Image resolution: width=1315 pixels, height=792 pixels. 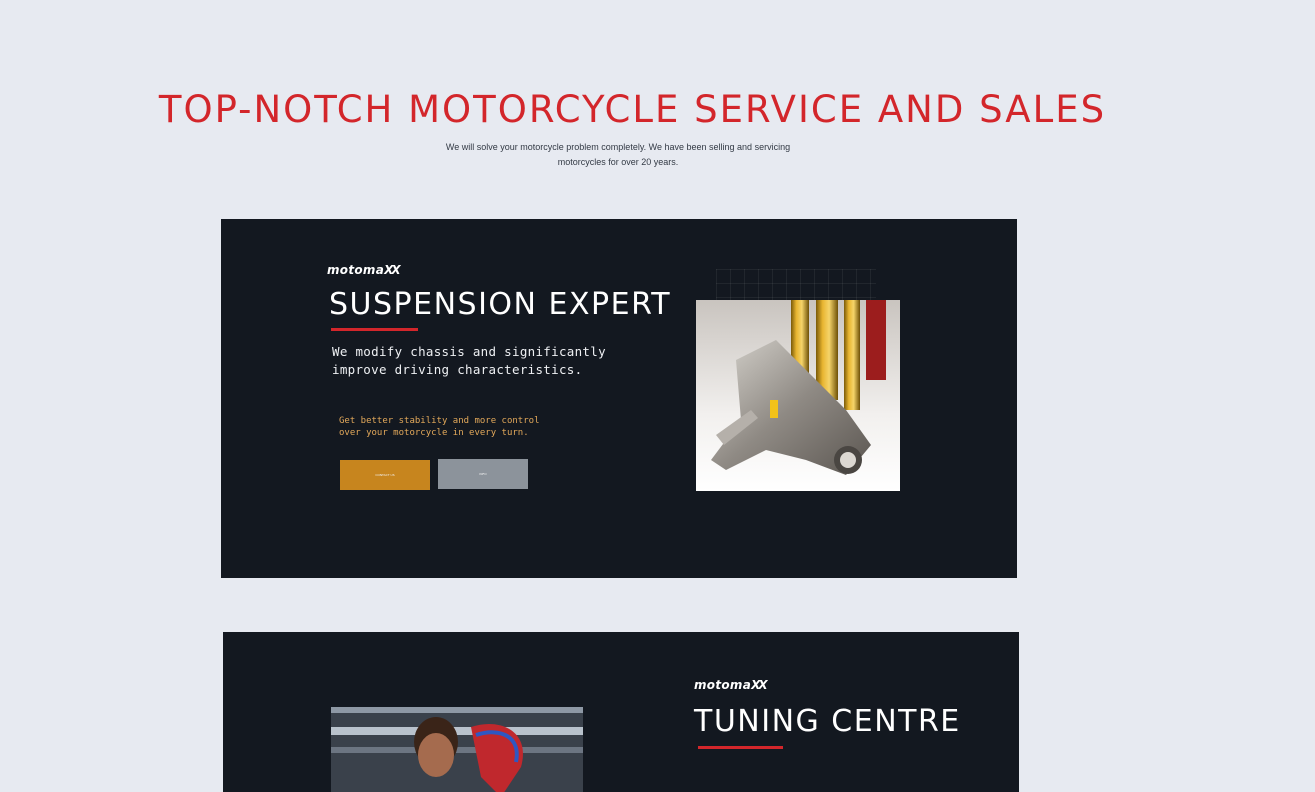 I want to click on info-button: INFO, so click(x=483, y=474).